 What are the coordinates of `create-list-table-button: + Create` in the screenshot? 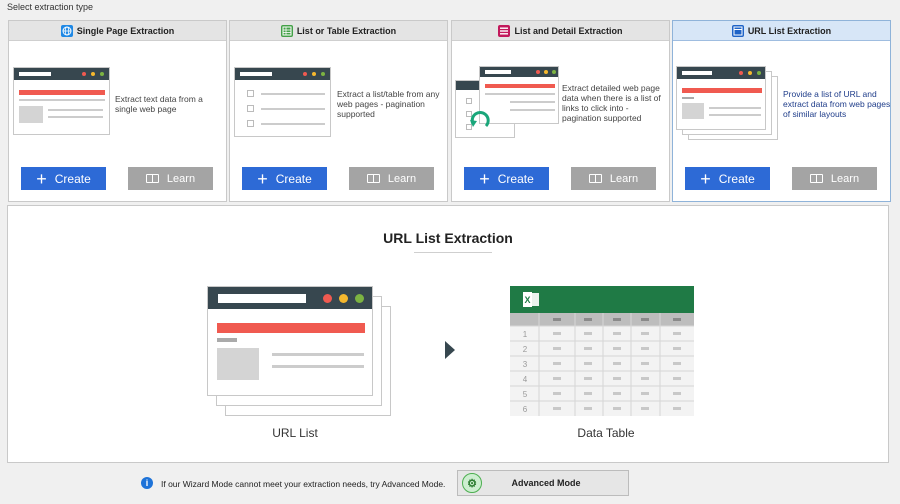 It's located at (284, 178).